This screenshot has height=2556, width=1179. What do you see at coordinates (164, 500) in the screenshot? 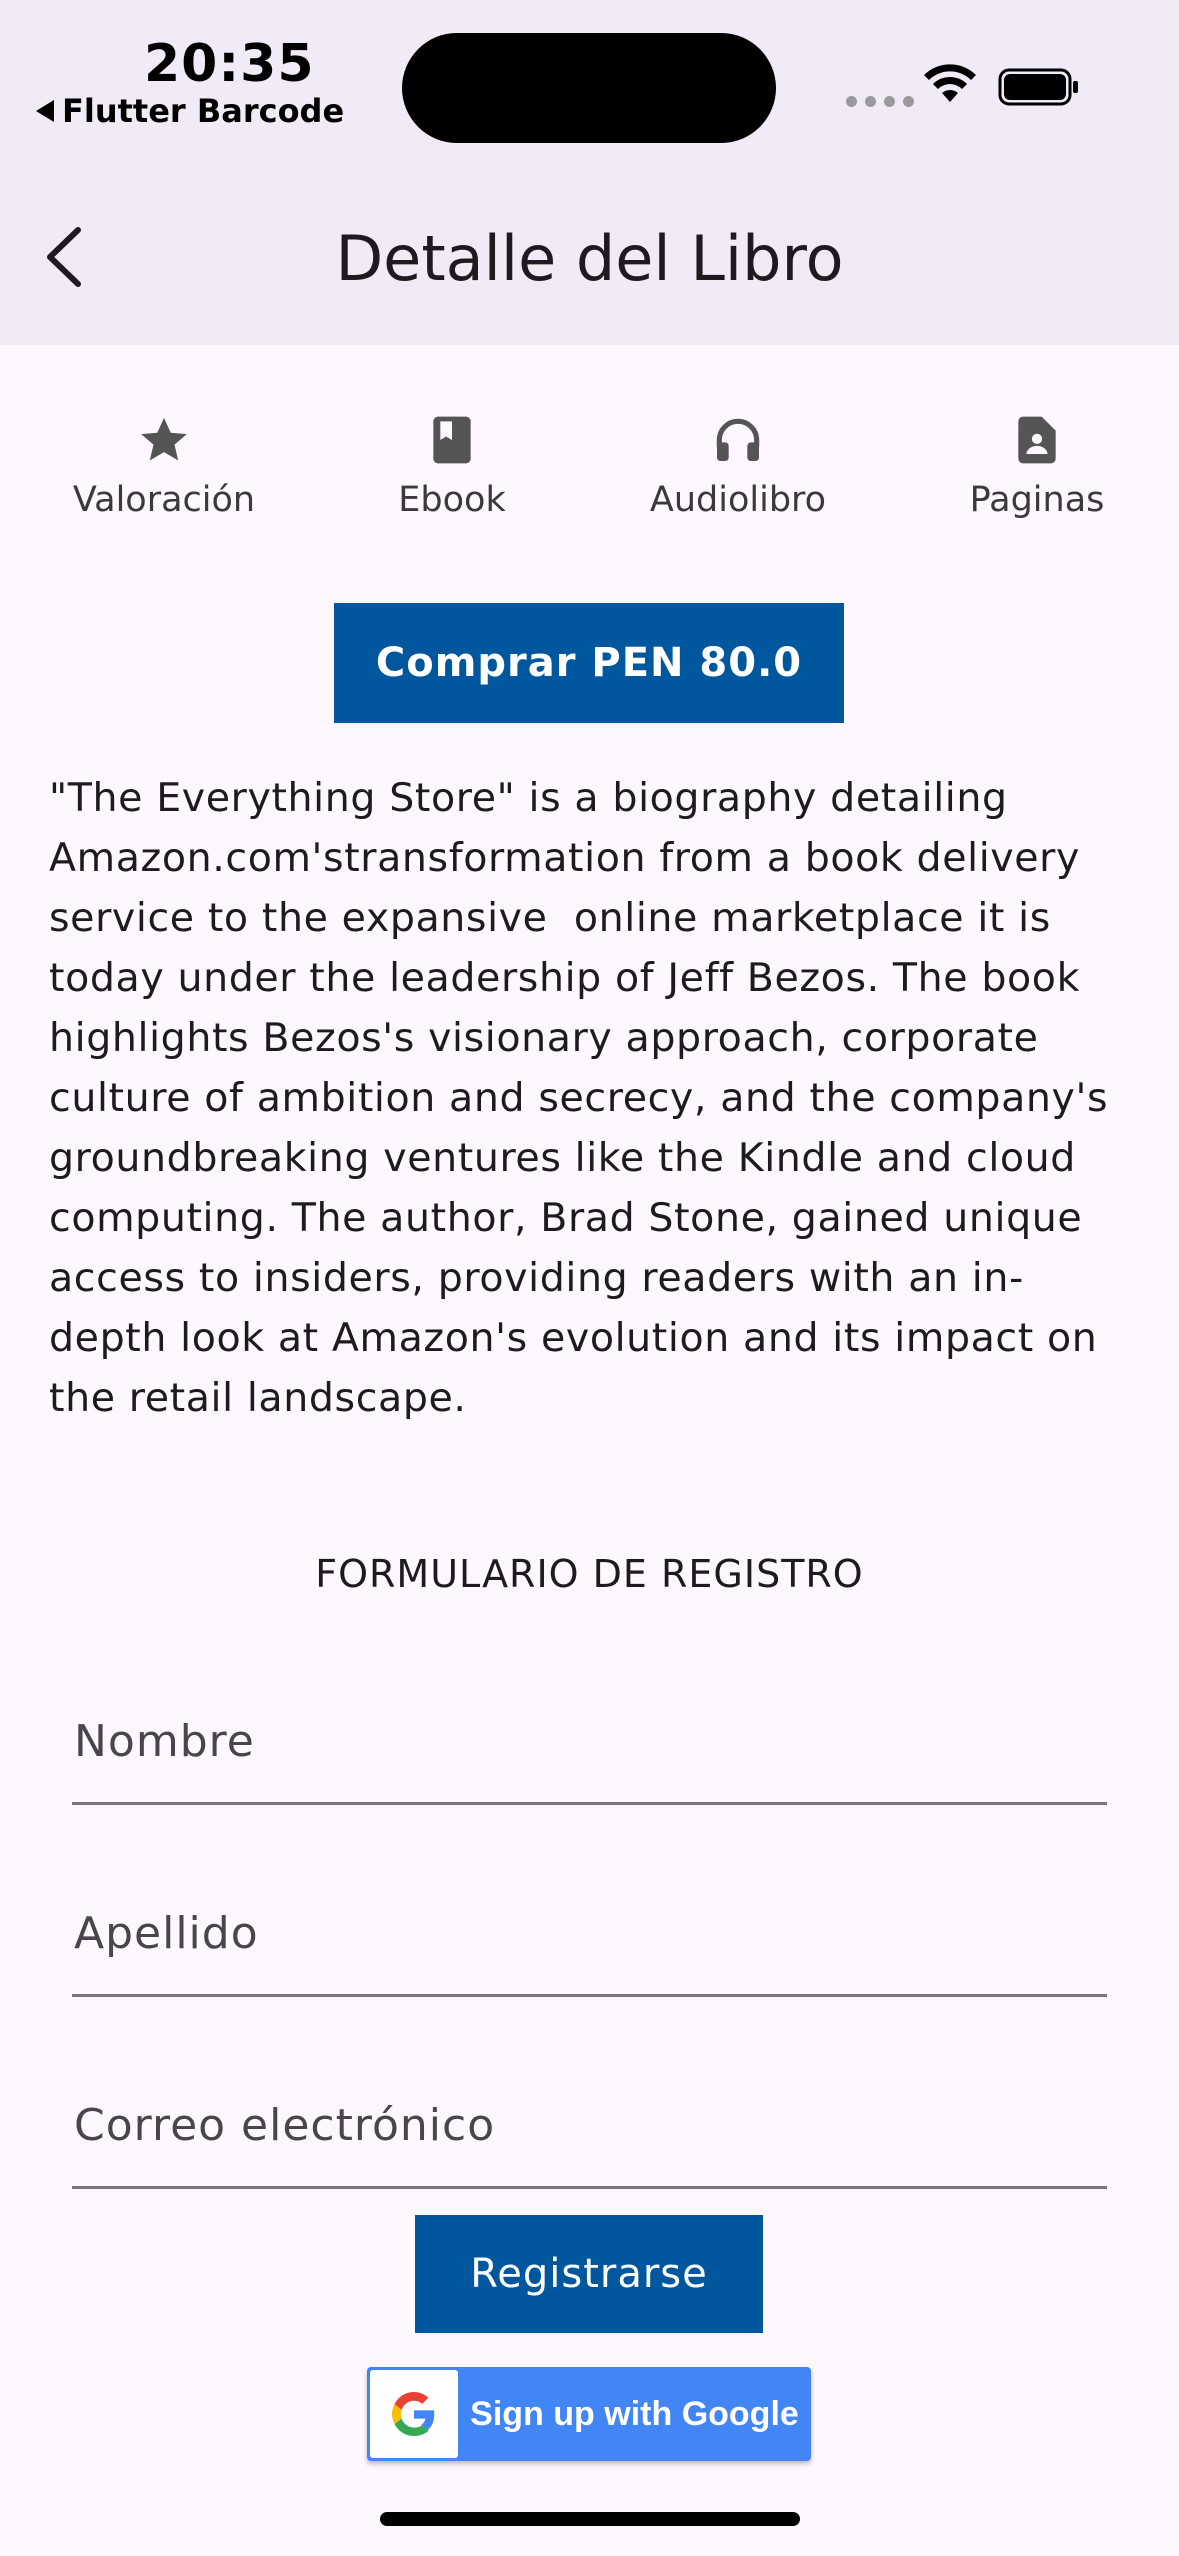
I see `info-label-valoracion: Valoración` at bounding box center [164, 500].